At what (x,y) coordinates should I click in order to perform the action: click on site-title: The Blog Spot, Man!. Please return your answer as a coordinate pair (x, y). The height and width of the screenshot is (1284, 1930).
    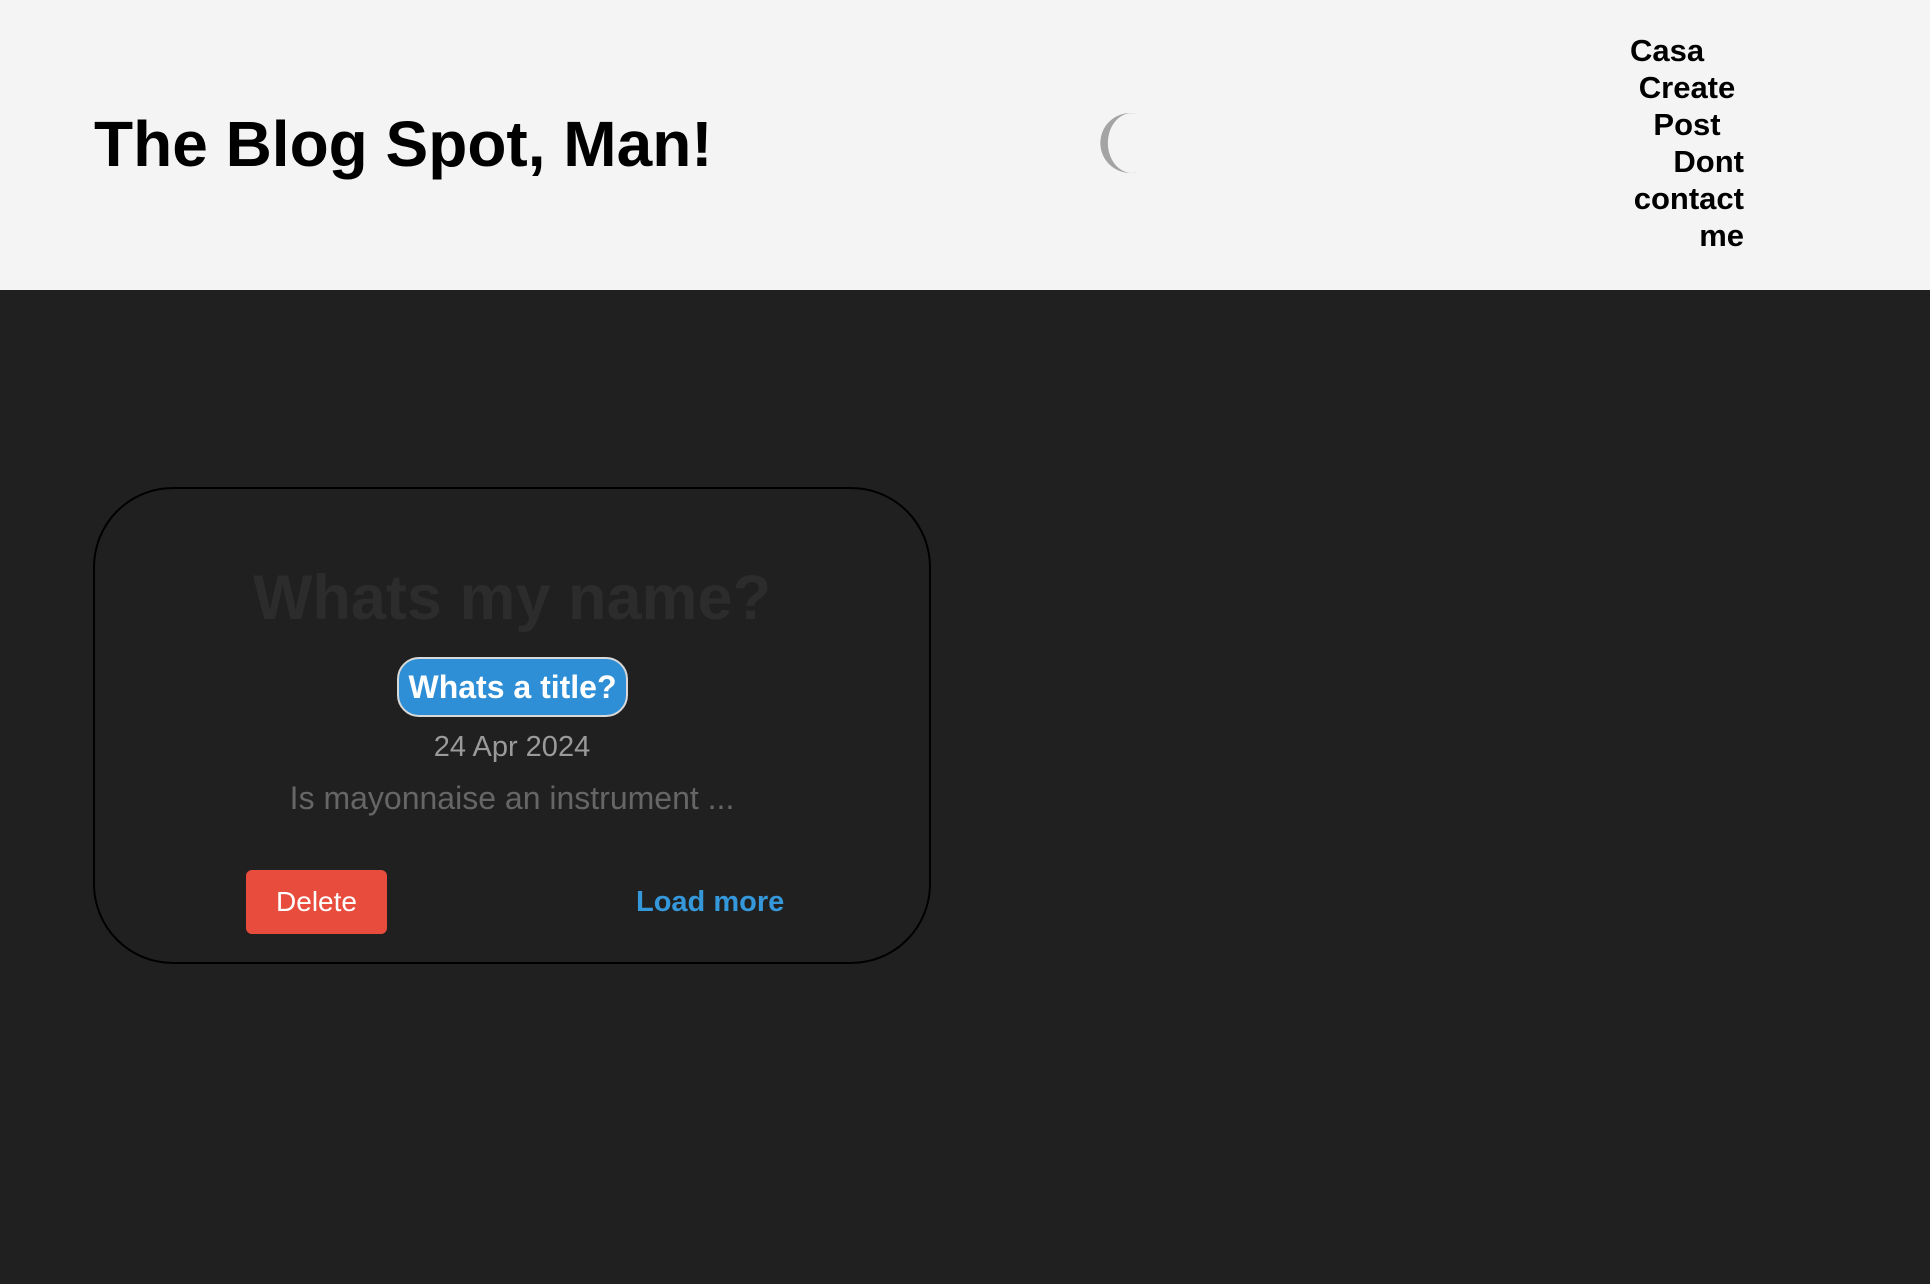
    Looking at the image, I should click on (403, 144).